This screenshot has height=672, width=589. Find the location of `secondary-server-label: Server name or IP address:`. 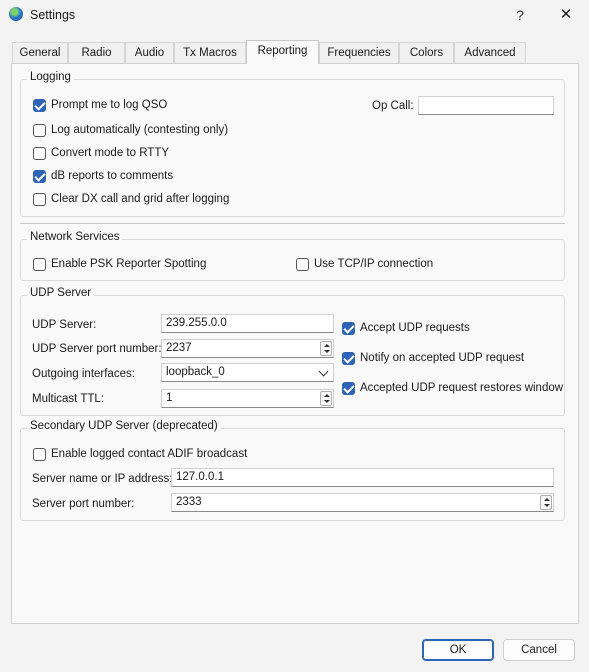

secondary-server-label: Server name or IP address: is located at coordinates (102, 479).